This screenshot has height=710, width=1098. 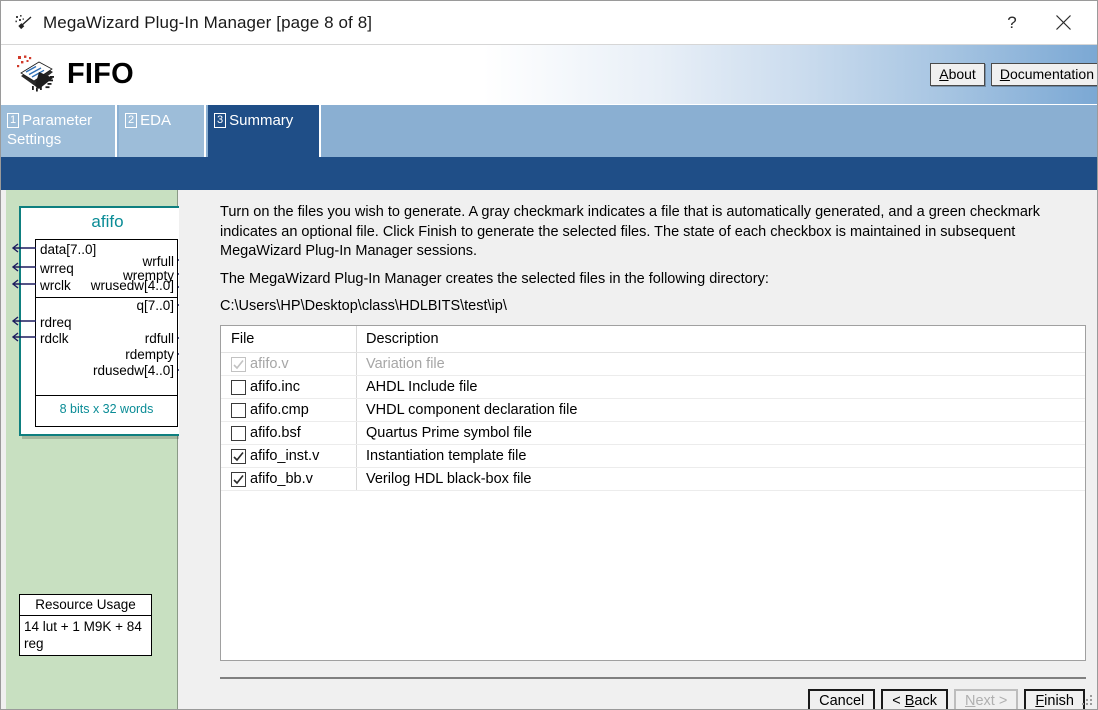 I want to click on tab-number: 2, so click(x=131, y=120).